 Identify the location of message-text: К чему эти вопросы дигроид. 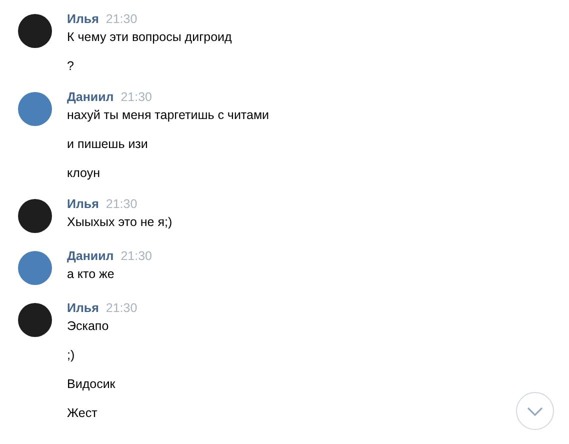
(149, 37).